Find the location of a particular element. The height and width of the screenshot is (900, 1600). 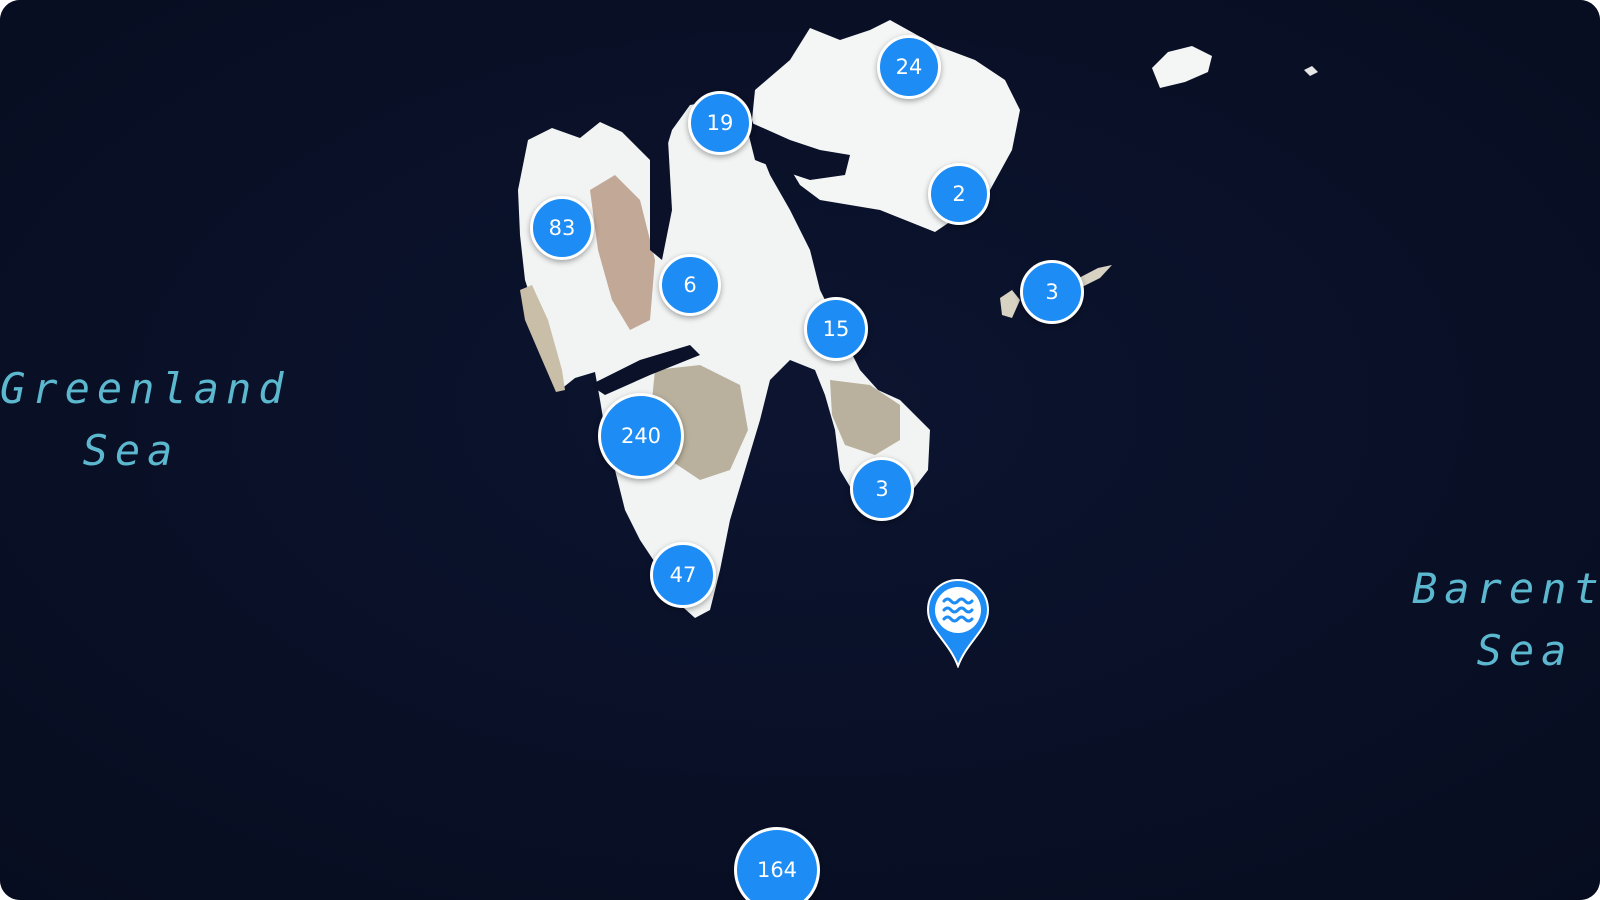

location-pin is located at coordinates (958, 623).